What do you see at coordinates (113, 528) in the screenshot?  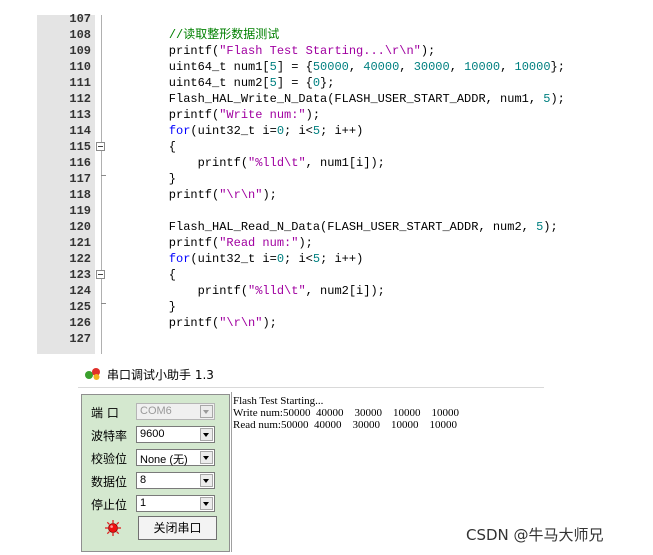 I see `port-status-led-icon` at bounding box center [113, 528].